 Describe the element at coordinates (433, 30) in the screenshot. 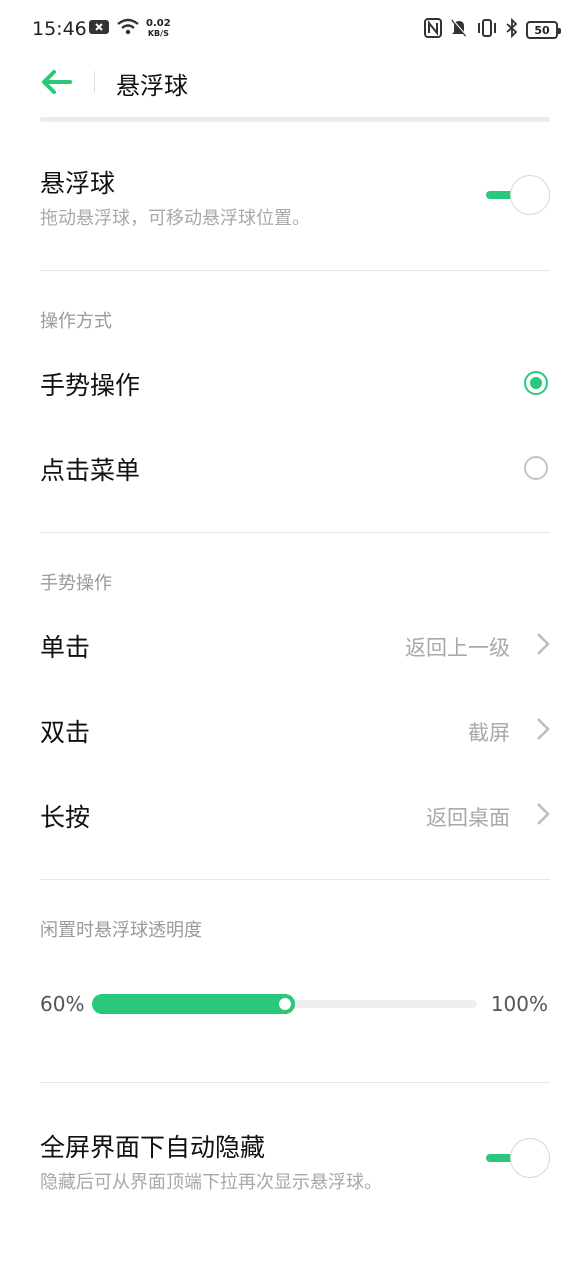

I see `nfc-icon` at that location.